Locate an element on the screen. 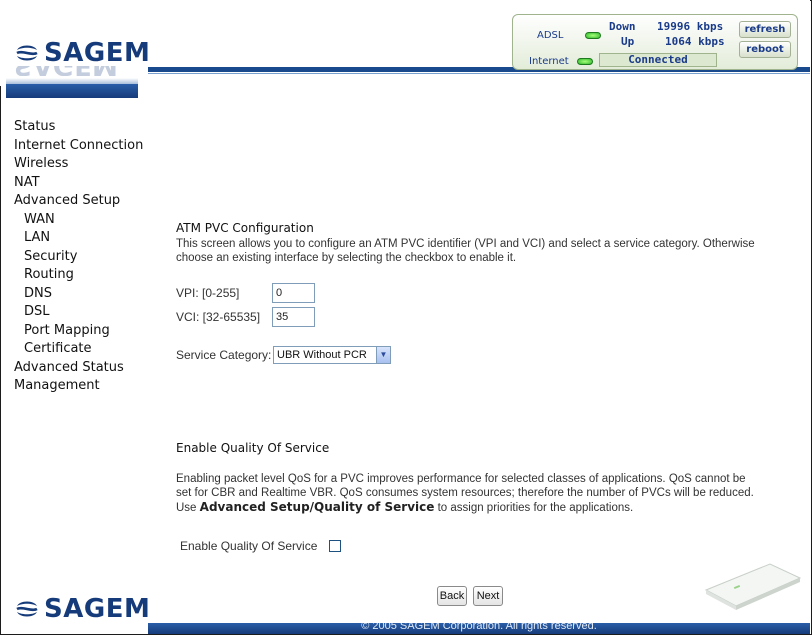 The height and width of the screenshot is (635, 812). chevron-down-icon: ▼ is located at coordinates (383, 355).